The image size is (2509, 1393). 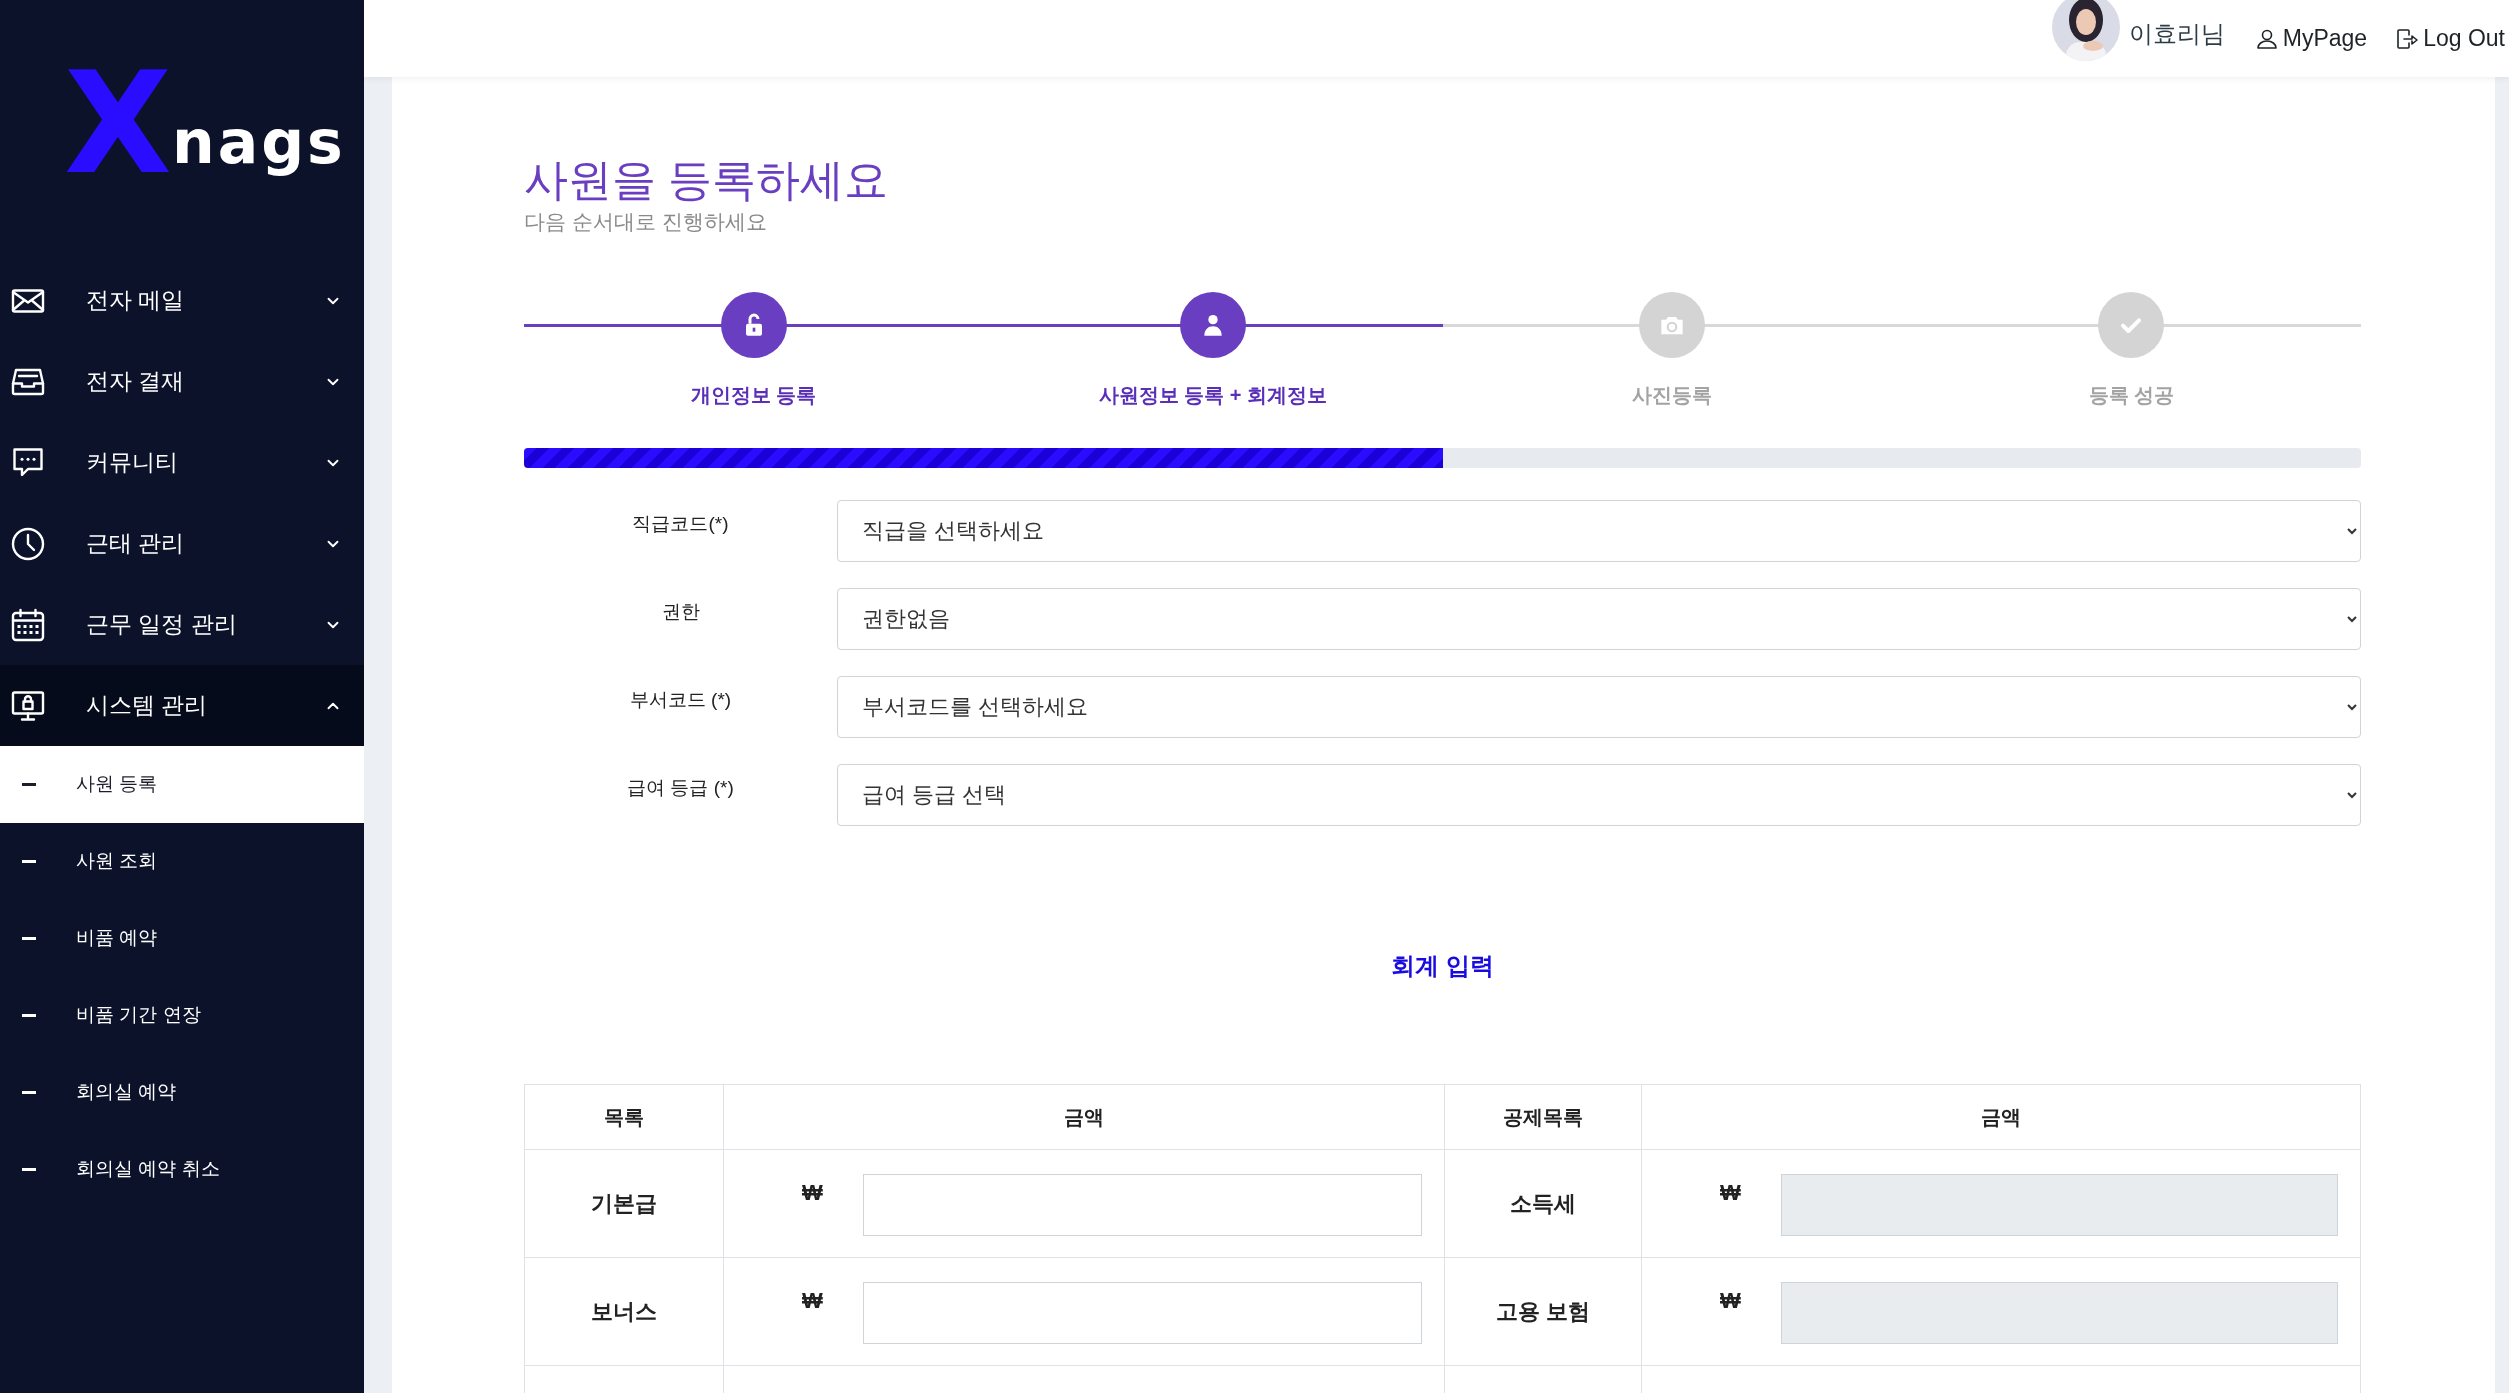 I want to click on submenu-item: 회의실 예약, so click(x=182, y=1092).